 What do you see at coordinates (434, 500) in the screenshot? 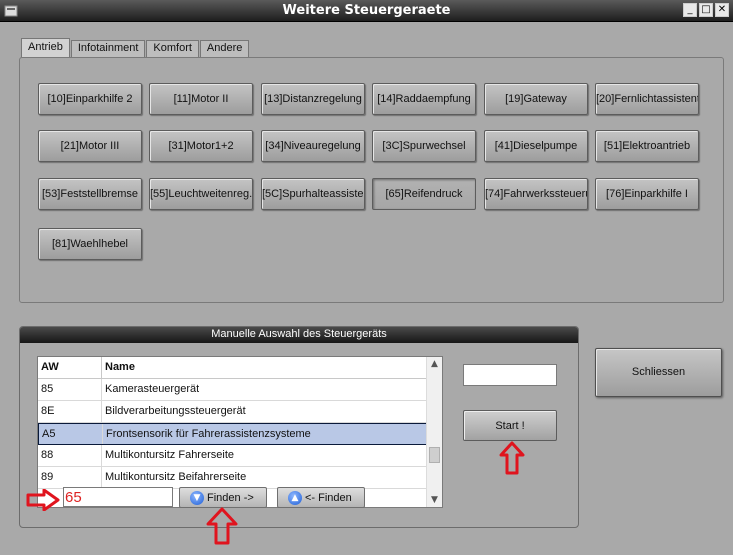
I see `scroll-down-icon: ▼` at bounding box center [434, 500].